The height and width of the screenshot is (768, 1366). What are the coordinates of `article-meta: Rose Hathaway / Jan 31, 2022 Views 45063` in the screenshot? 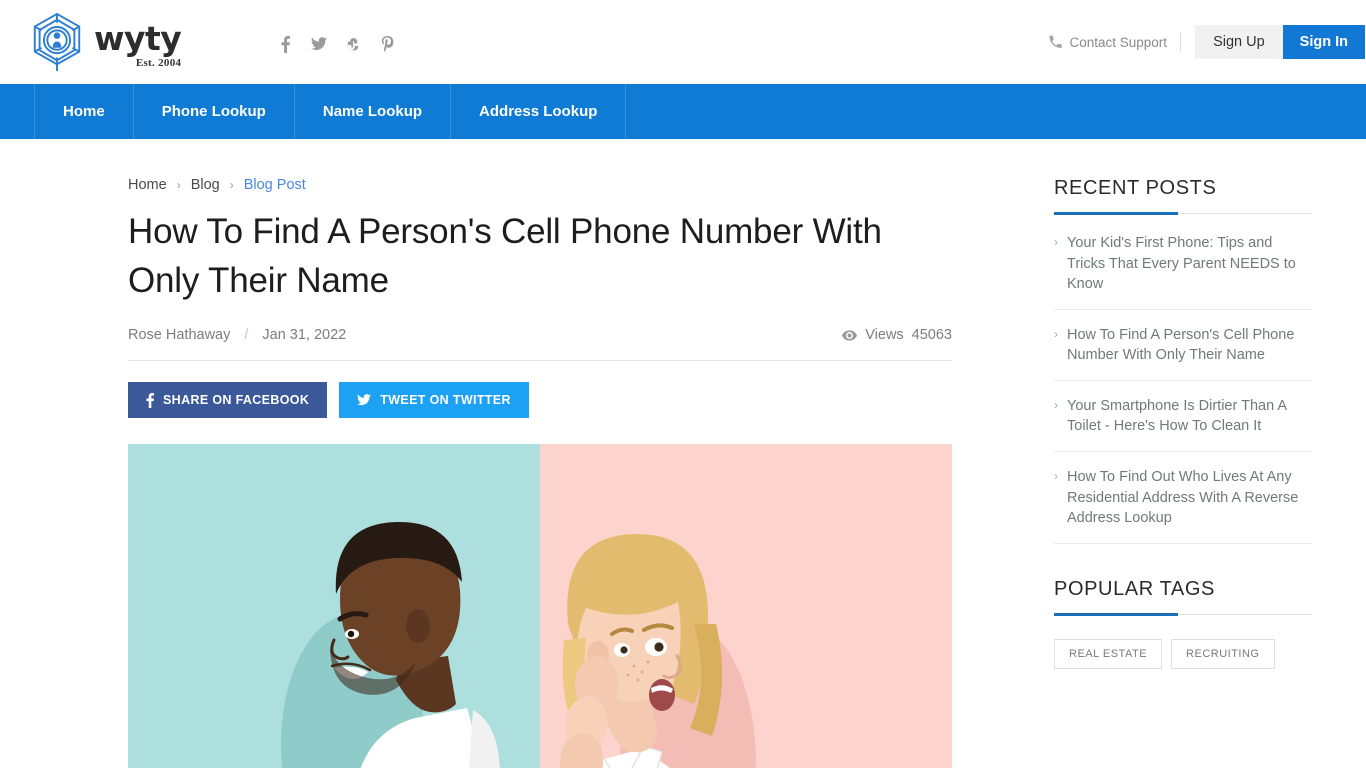 It's located at (540, 344).